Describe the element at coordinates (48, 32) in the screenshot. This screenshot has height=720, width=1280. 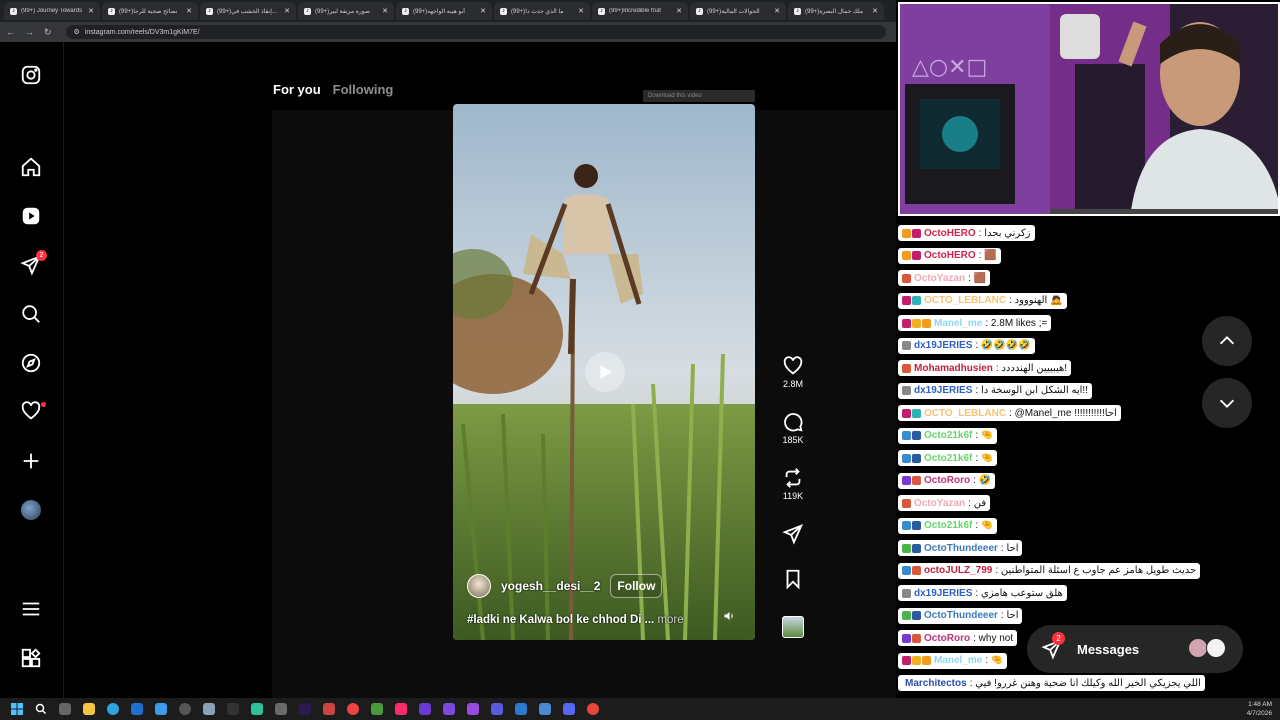
I see `reload-icon: ↻` at that location.